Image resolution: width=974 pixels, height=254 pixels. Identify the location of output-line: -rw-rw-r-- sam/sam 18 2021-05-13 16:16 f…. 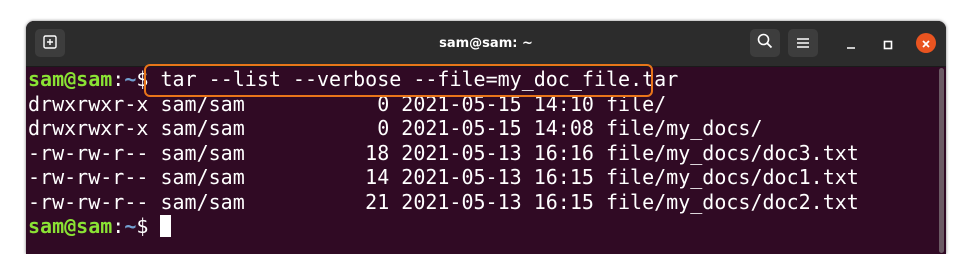
(443, 152).